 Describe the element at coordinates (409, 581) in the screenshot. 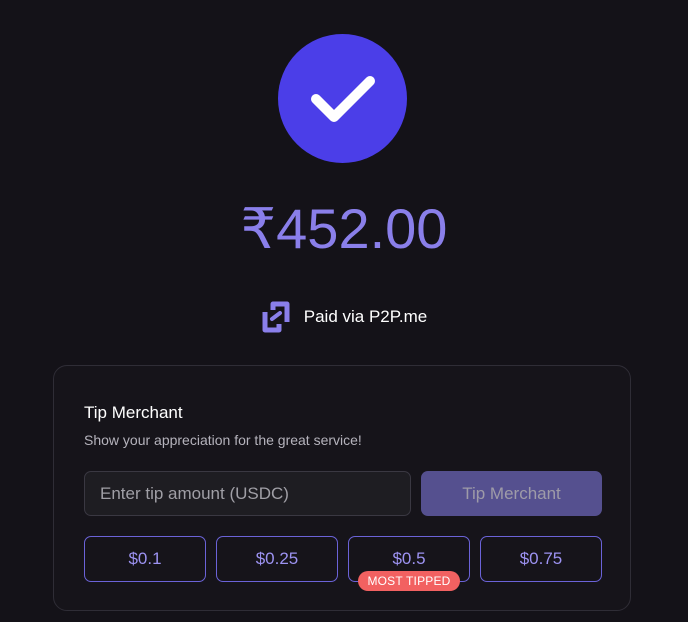

I see `most-tipped-badge: MOST TIPPED` at that location.